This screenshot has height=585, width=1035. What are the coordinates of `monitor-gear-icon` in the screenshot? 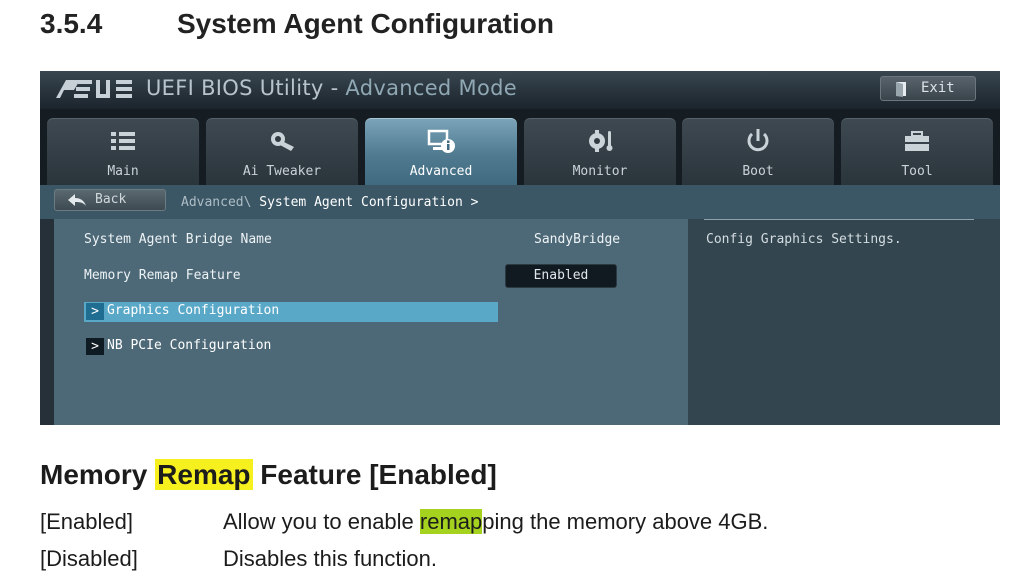 It's located at (601, 141).